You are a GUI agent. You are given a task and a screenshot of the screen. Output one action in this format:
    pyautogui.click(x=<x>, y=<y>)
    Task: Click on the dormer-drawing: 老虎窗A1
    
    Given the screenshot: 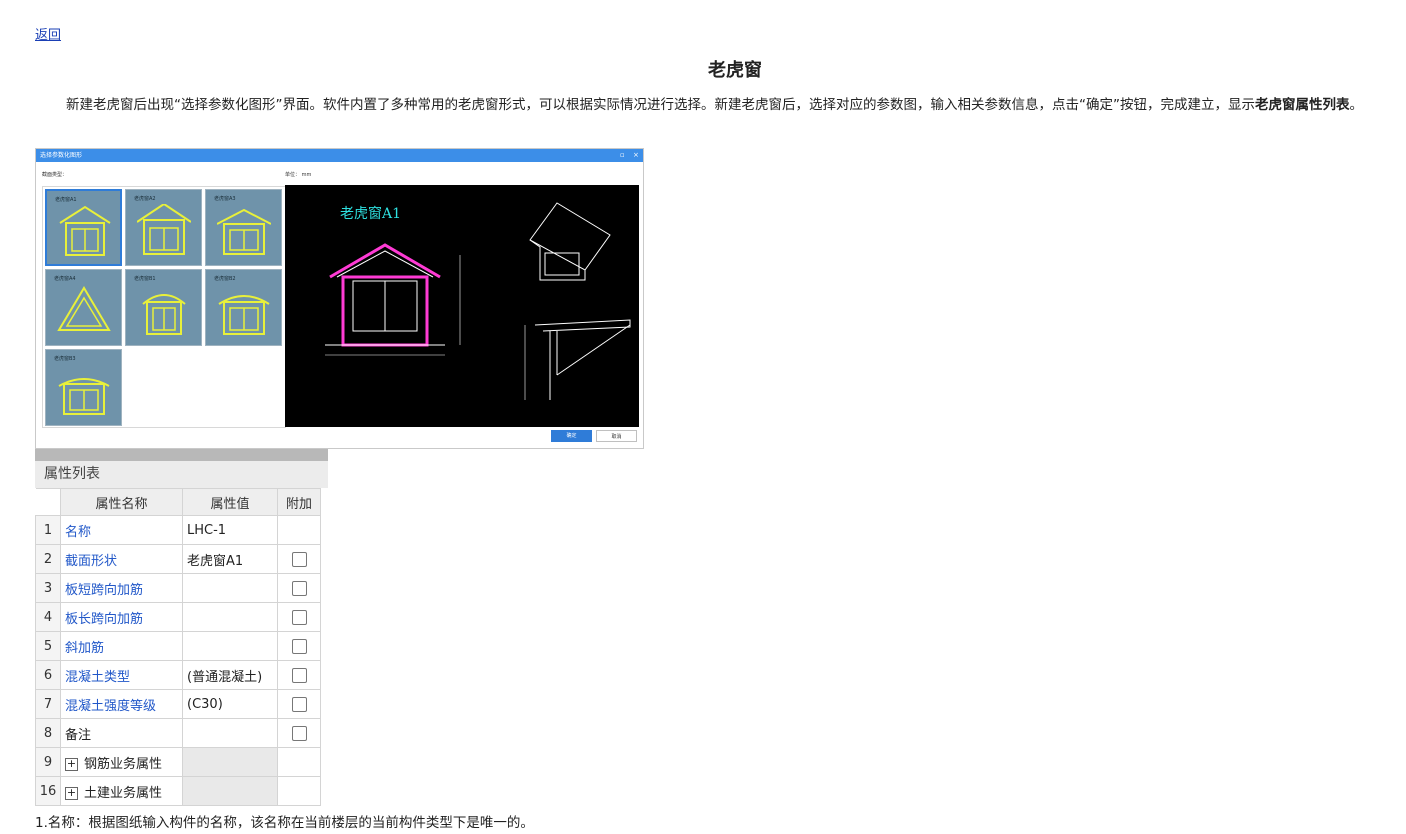 What is the action you would take?
    pyautogui.click(x=478, y=301)
    